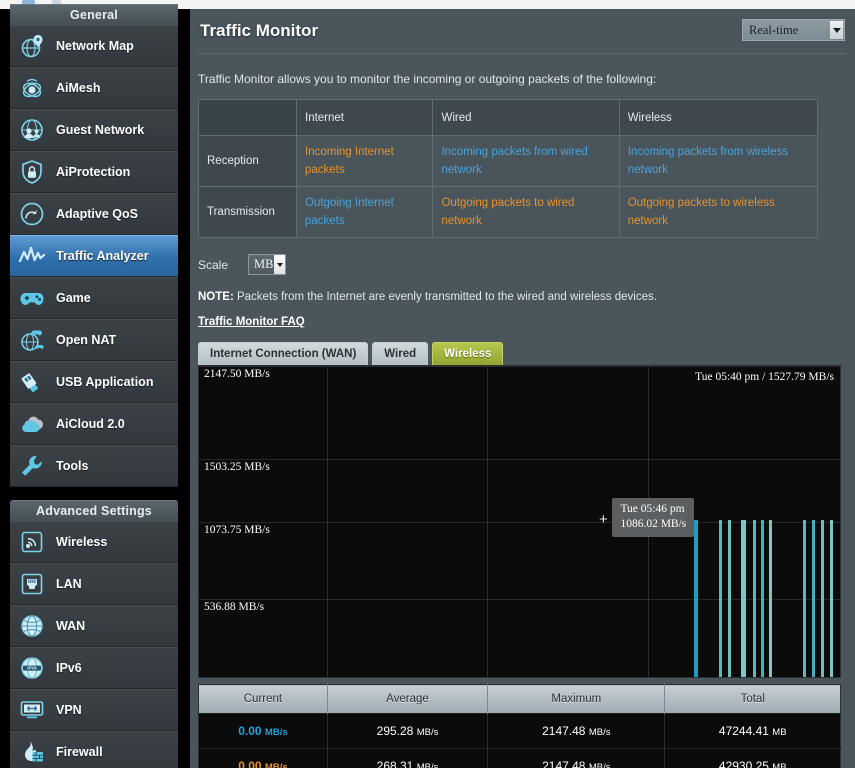 The width and height of the screenshot is (855, 768). Describe the element at coordinates (251, 322) in the screenshot. I see `traffic-monitor-faq-link: Traffic Monitor FAQ` at that location.